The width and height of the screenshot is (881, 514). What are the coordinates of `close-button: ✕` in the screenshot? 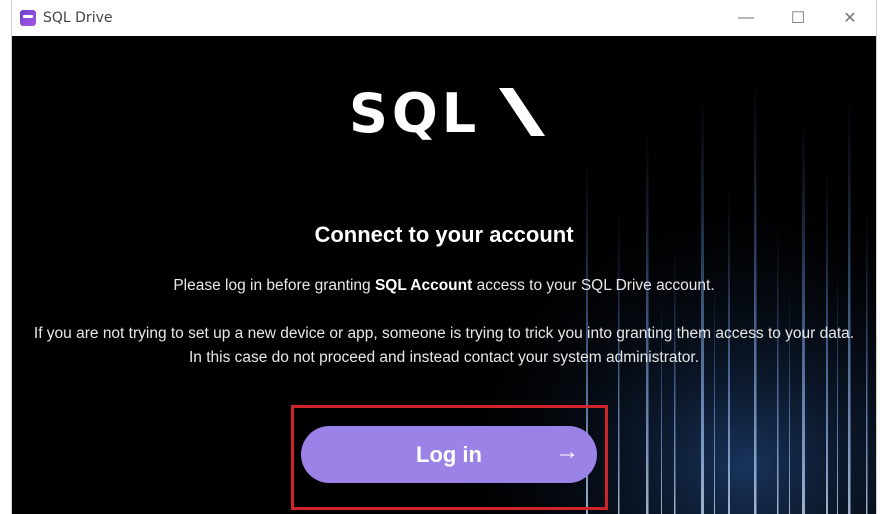 It's located at (850, 18).